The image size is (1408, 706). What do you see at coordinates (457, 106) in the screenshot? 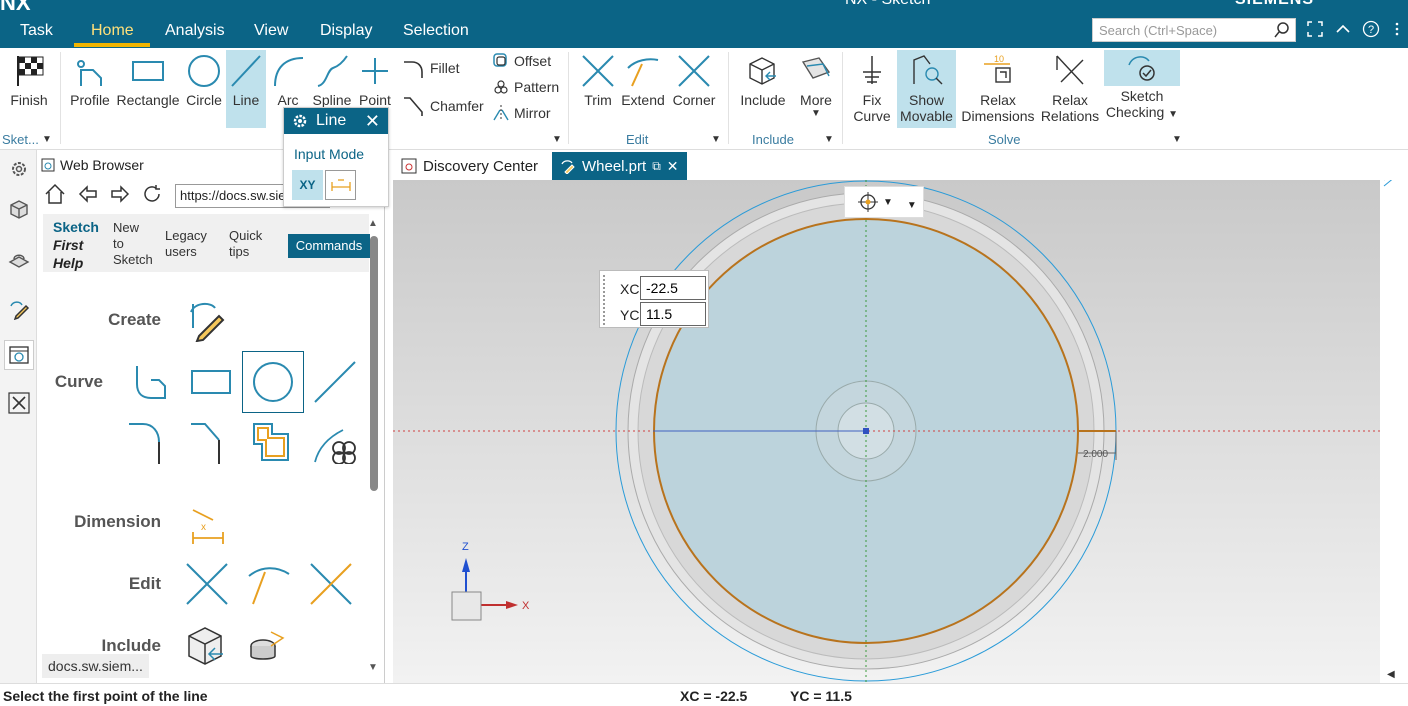
I see `chamfer-label: Chamfer` at bounding box center [457, 106].